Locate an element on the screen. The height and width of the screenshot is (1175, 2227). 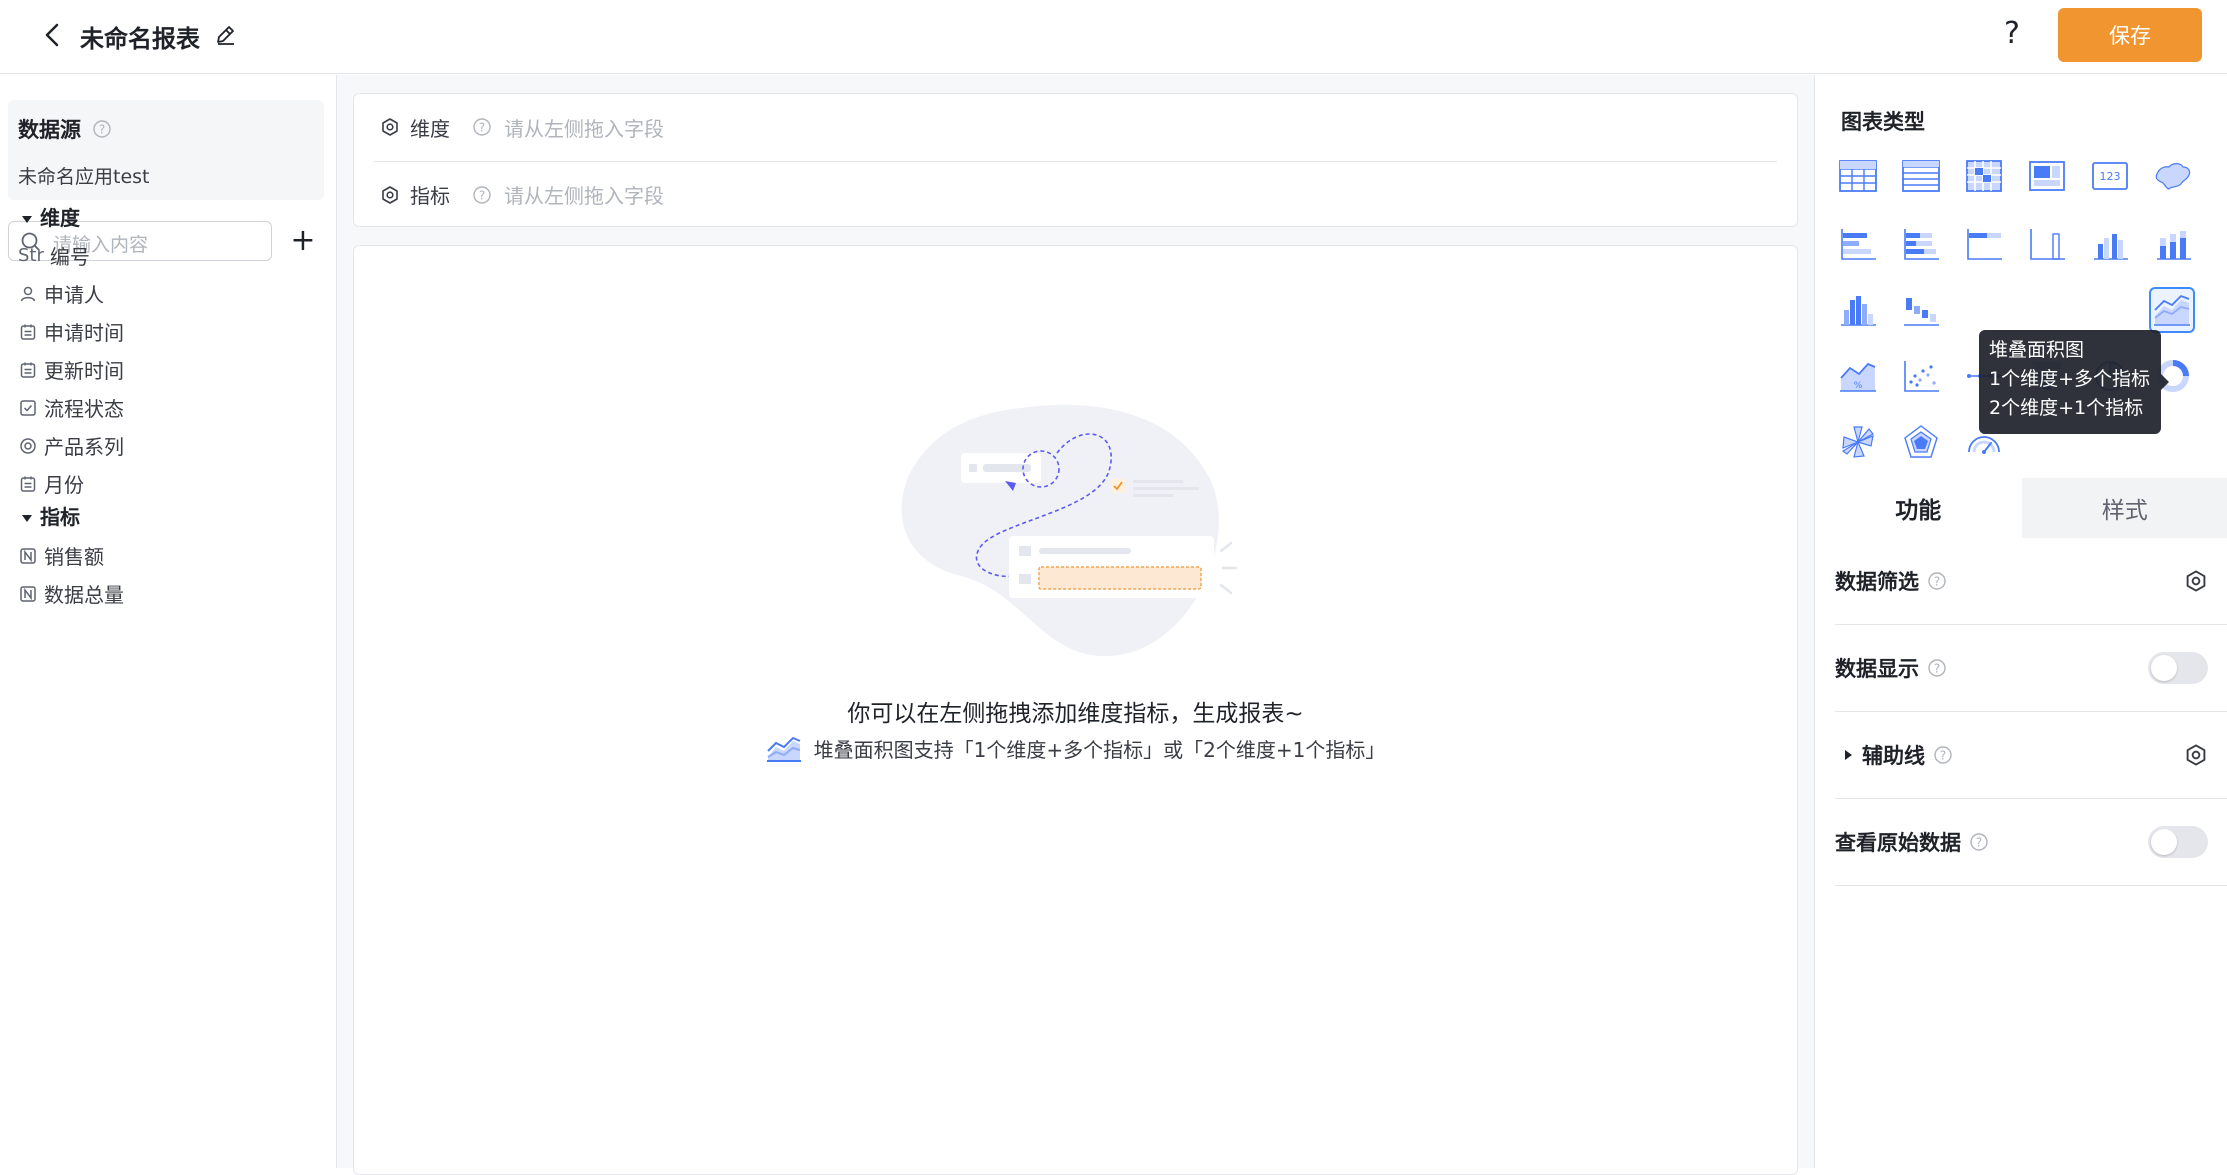
measure-label: 指标 is located at coordinates (430, 194).